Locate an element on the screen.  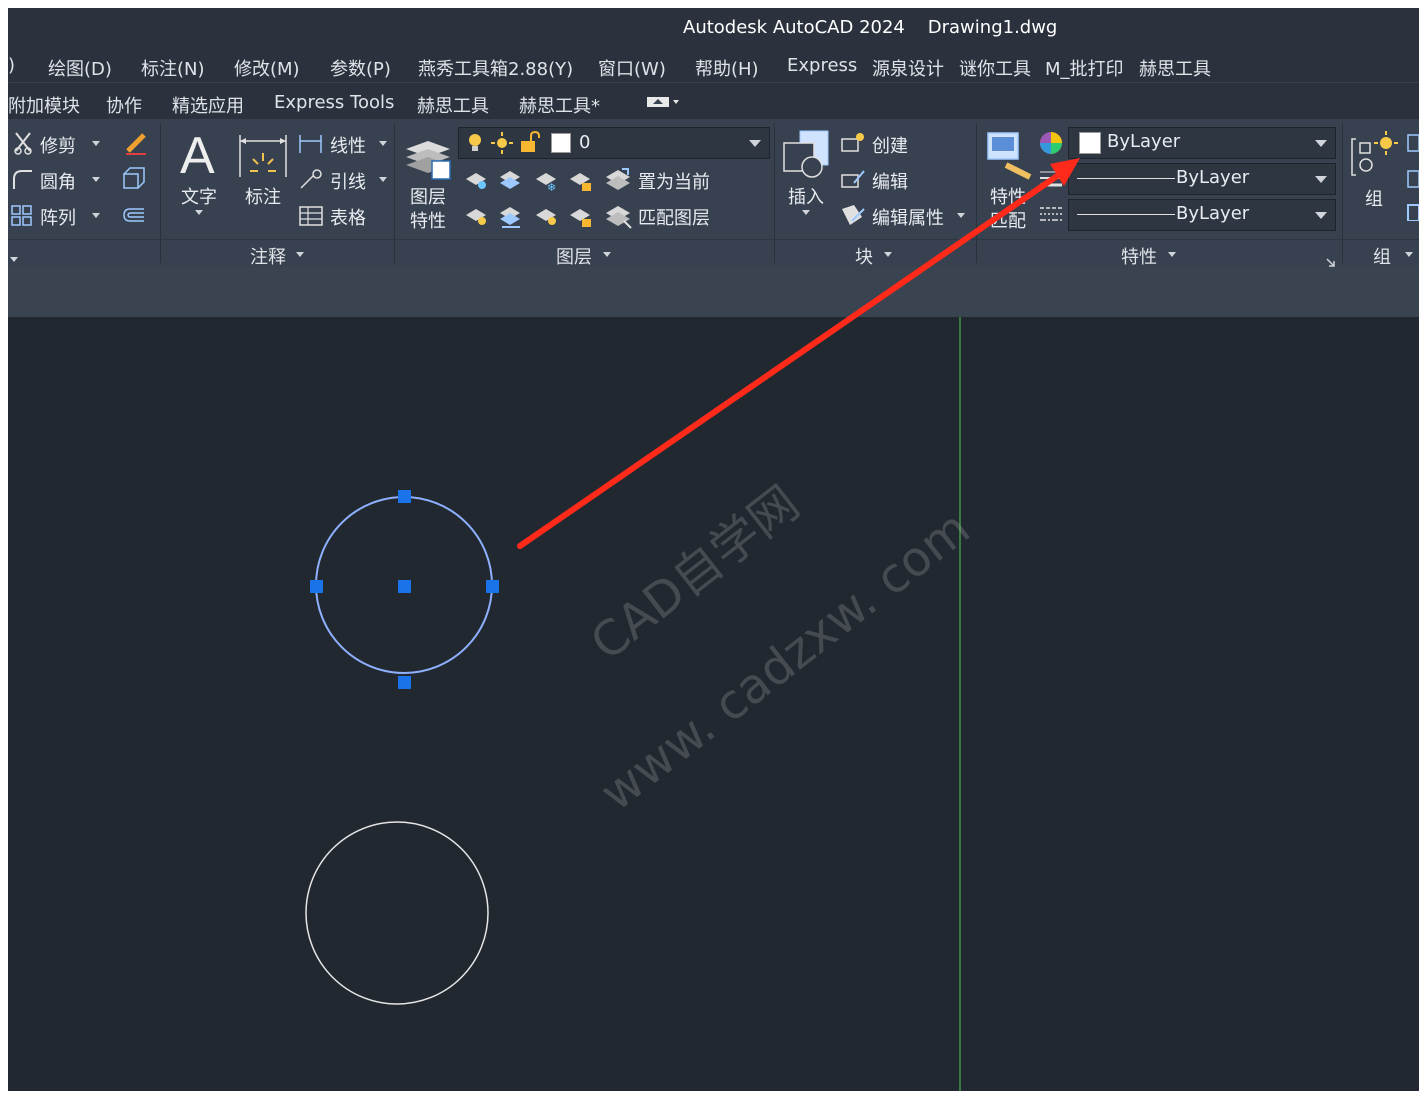
menu-item-partial: ) is located at coordinates (11, 65).